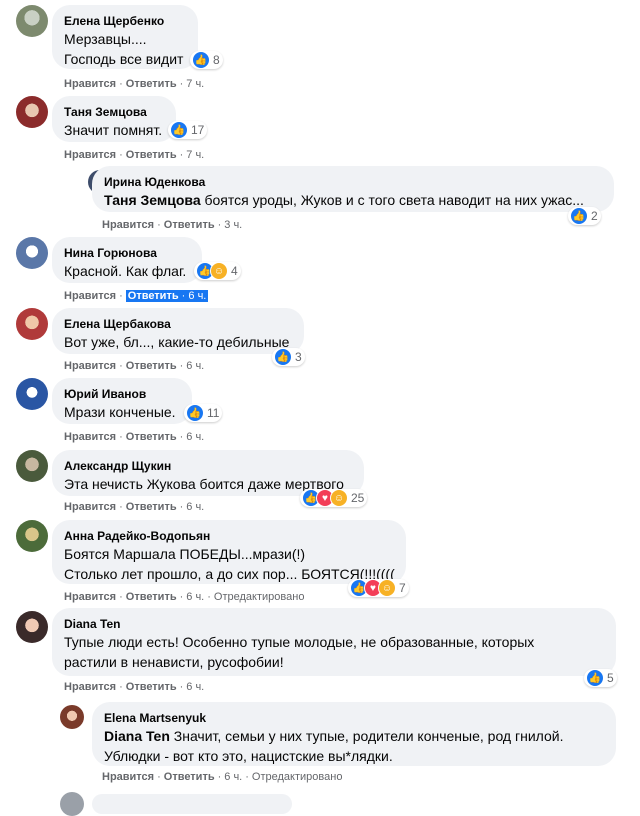 The width and height of the screenshot is (640, 816). What do you see at coordinates (198, 130) in the screenshot?
I see `reaction-count: 17` at bounding box center [198, 130].